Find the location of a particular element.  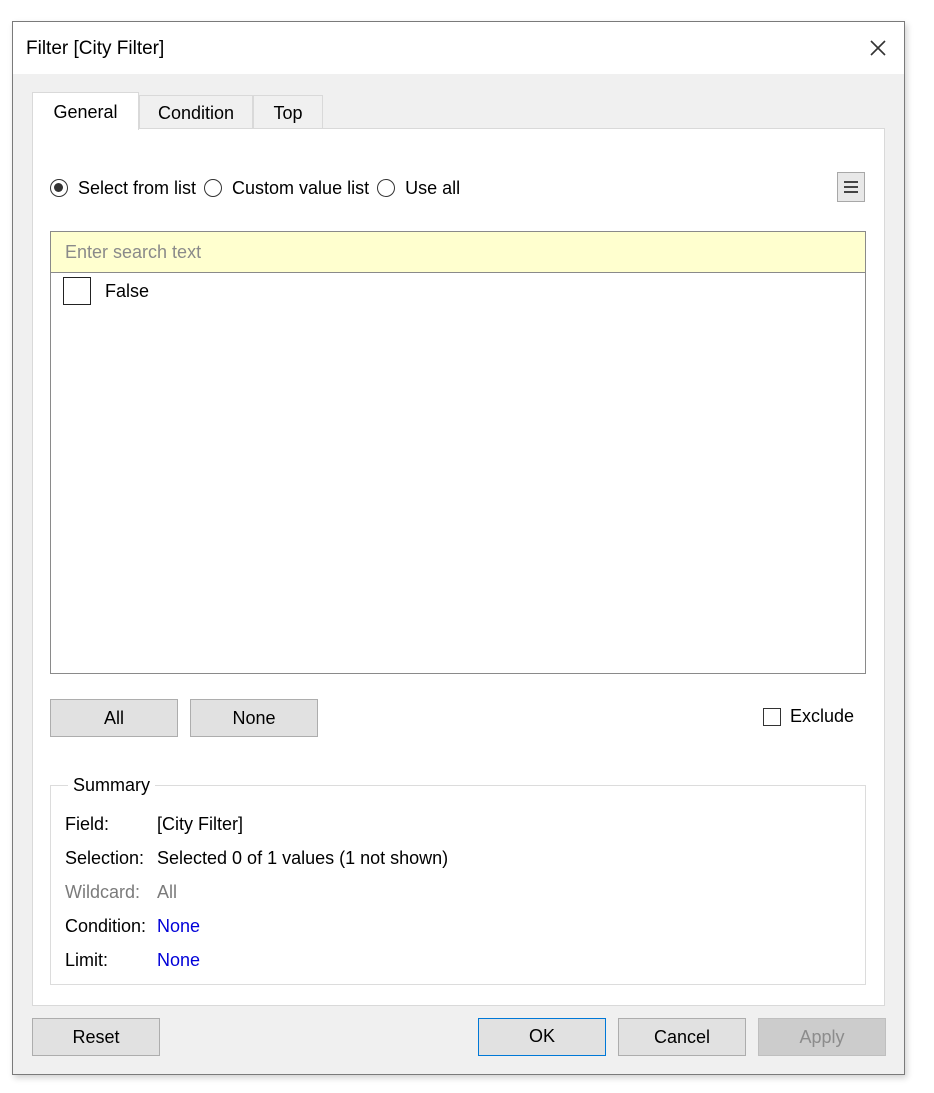

dialog-title: Filter [City Filter] is located at coordinates (95, 48).